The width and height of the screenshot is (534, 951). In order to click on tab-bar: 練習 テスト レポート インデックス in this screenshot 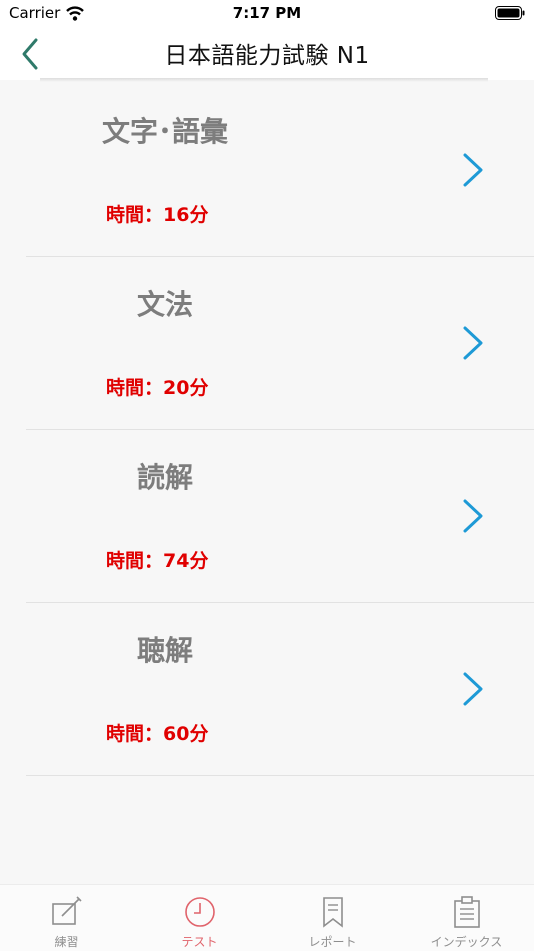, I will do `click(267, 917)`.